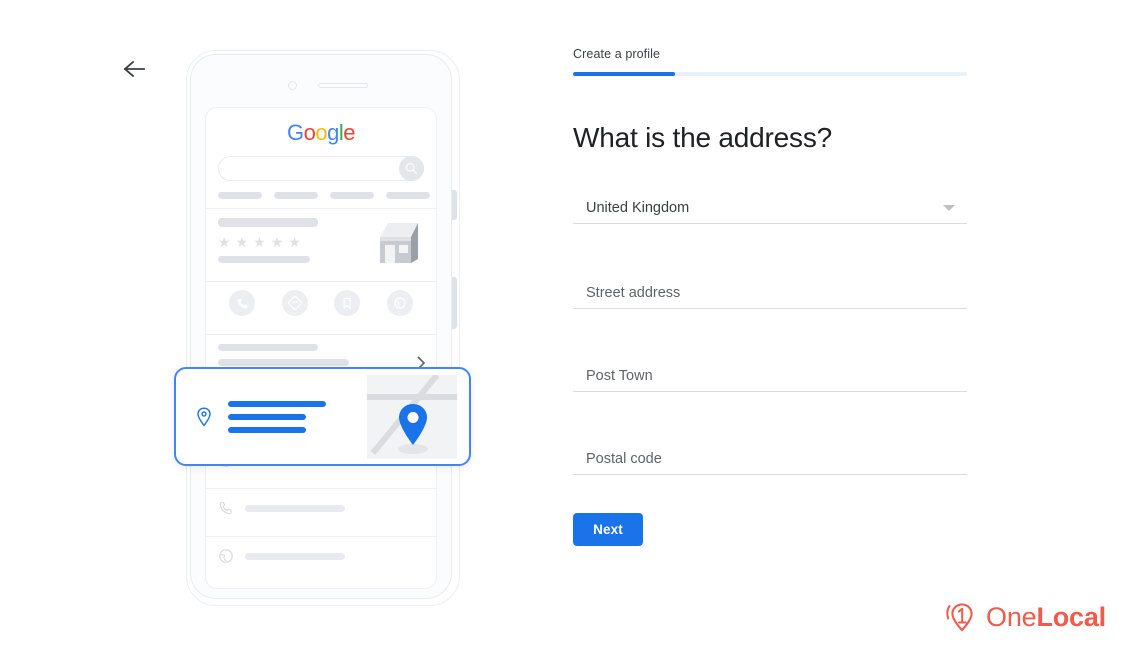 Image resolution: width=1134 pixels, height=656 pixels. Describe the element at coordinates (454, 205) in the screenshot. I see `phone-side-button-top` at that location.